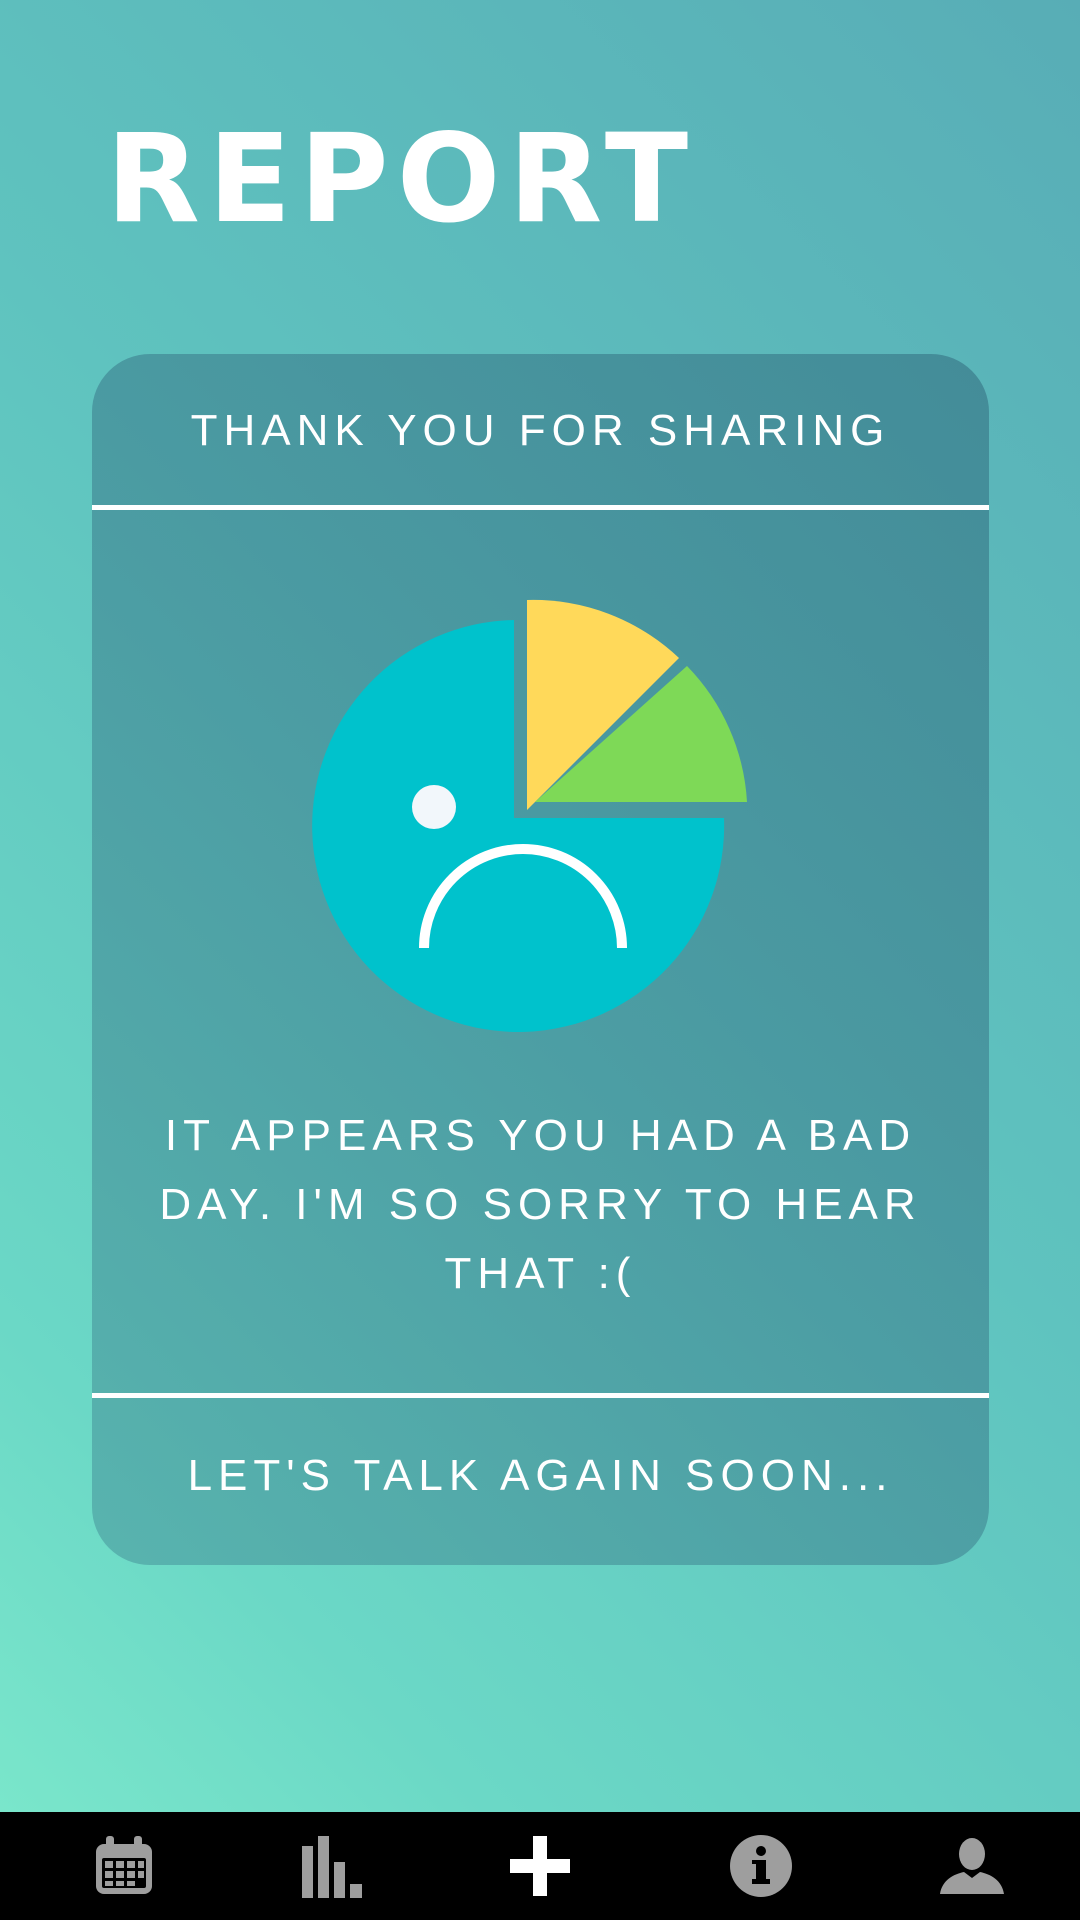 The width and height of the screenshot is (1080, 1920). I want to click on nav-statistics, so click(333, 1866).